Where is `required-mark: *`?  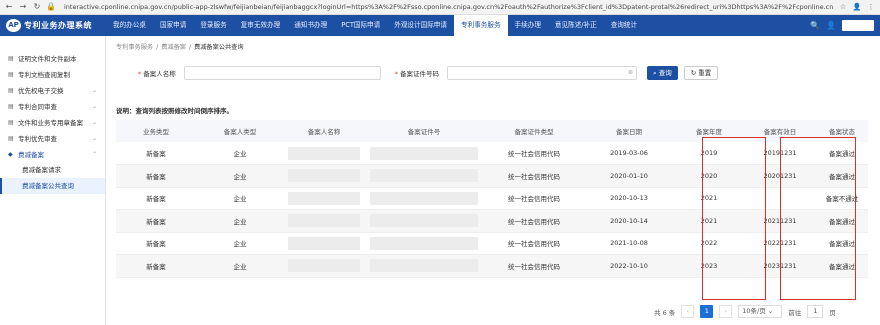 required-mark: * is located at coordinates (140, 74).